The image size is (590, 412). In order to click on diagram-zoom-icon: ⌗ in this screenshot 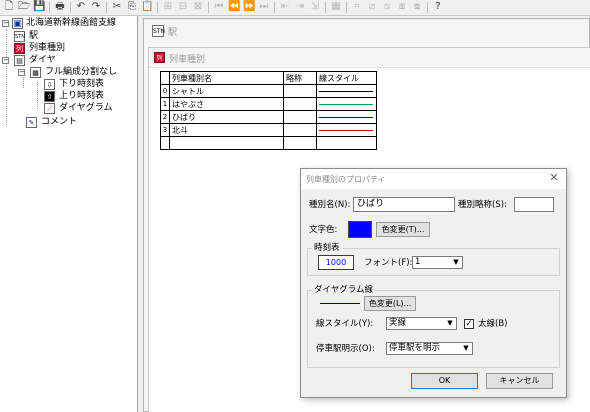, I will do `click(357, 7)`.